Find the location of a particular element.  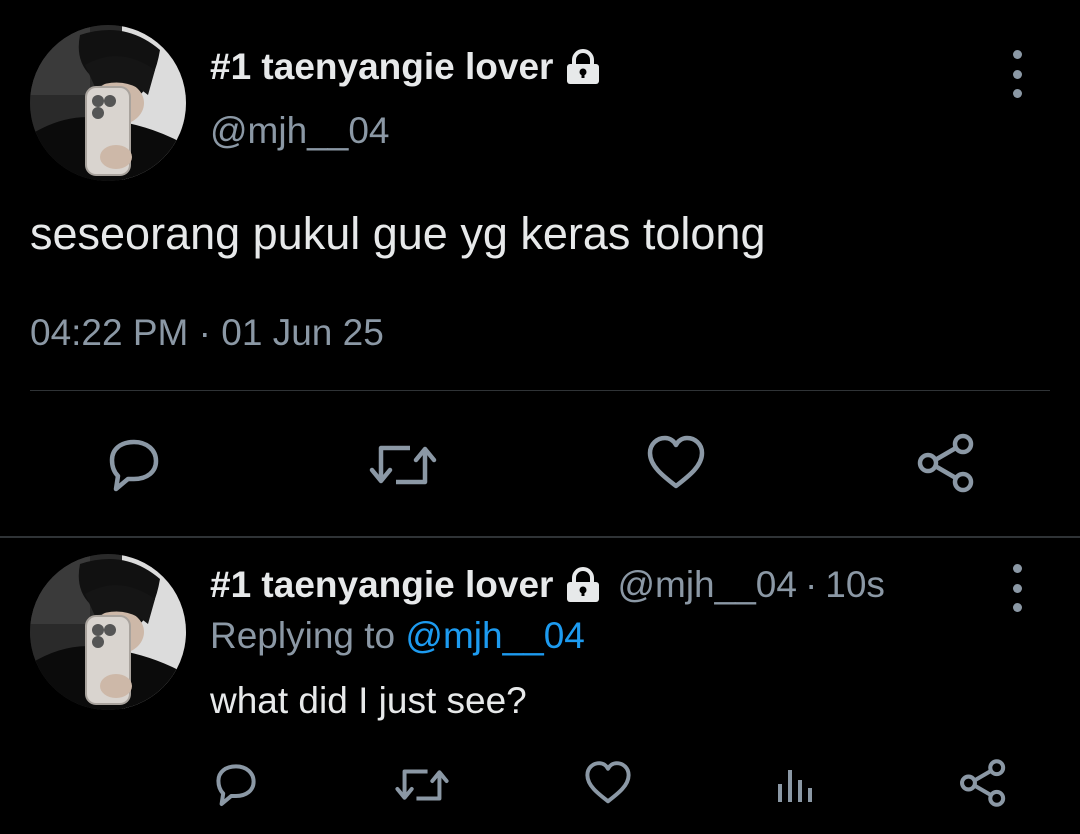

reply-text: what did I just see? is located at coordinates (368, 700).